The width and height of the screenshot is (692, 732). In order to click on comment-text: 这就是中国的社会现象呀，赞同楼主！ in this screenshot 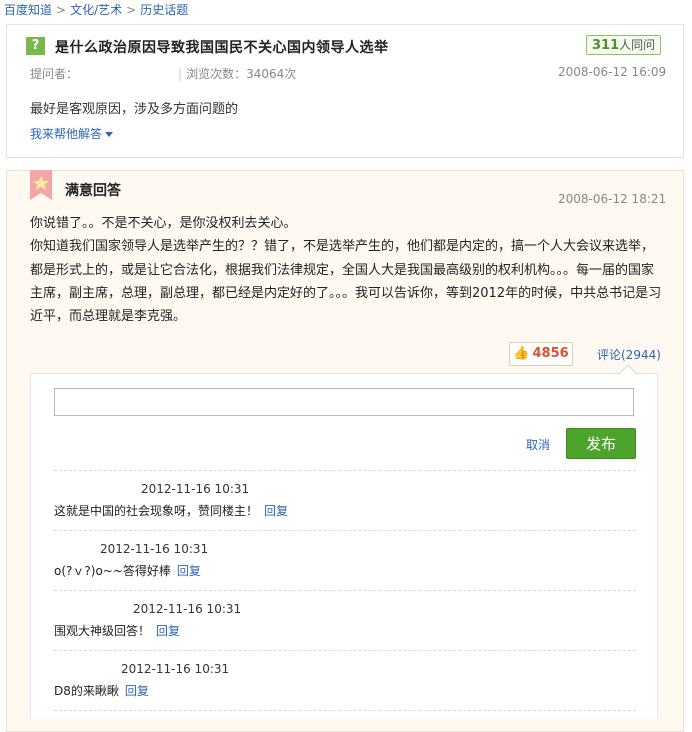, I will do `click(156, 511)`.